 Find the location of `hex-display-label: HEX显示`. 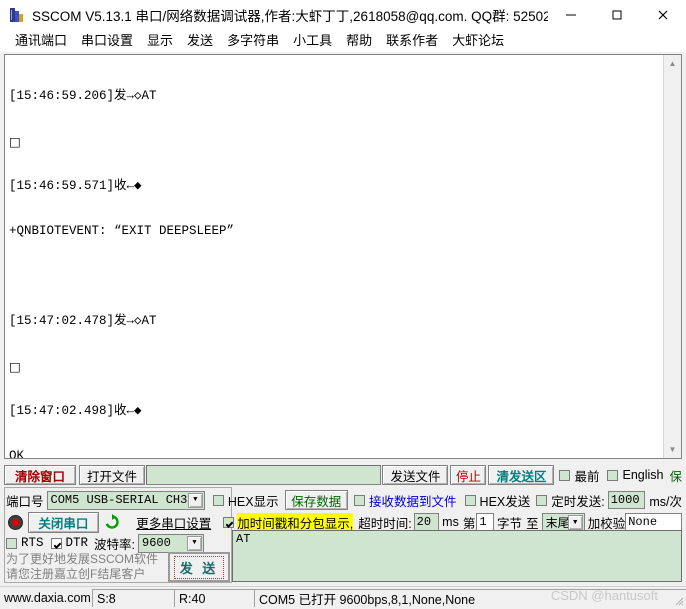

hex-display-label: HEX显示 is located at coordinates (253, 501).